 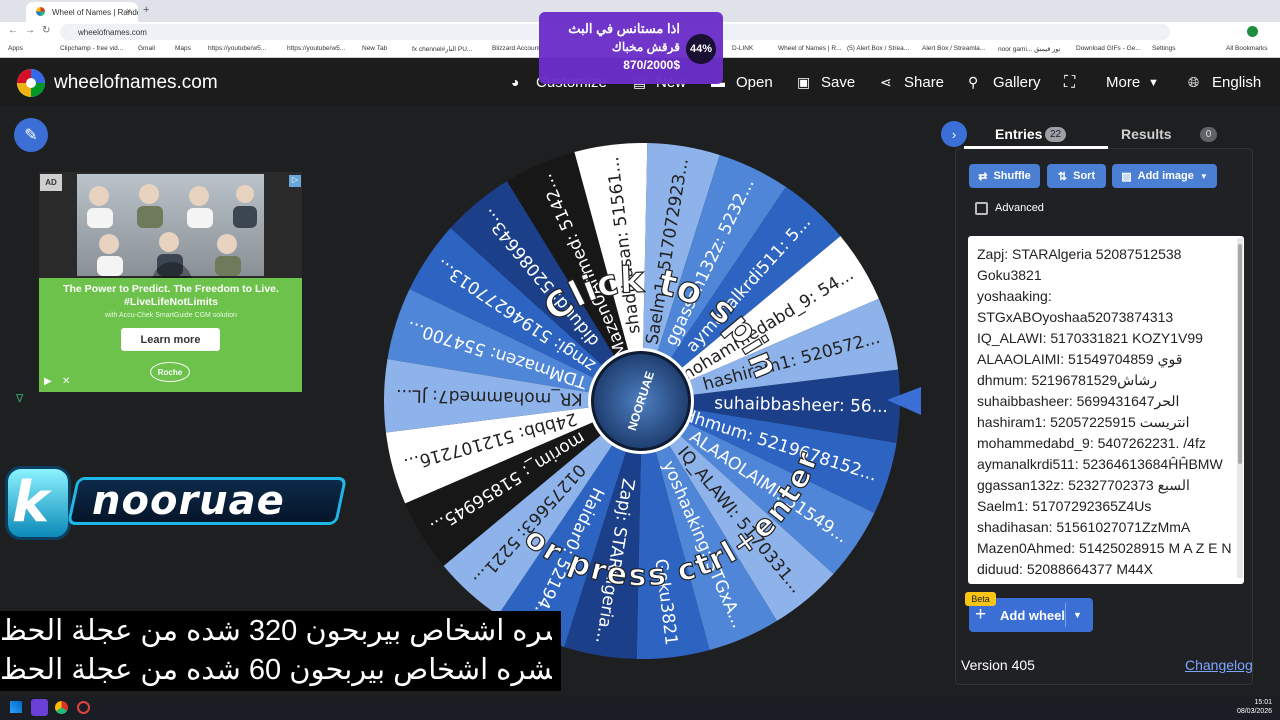 I want to click on entry-line: ALAAOLAIMI: 51549704859 قوي, so click(x=1080, y=359).